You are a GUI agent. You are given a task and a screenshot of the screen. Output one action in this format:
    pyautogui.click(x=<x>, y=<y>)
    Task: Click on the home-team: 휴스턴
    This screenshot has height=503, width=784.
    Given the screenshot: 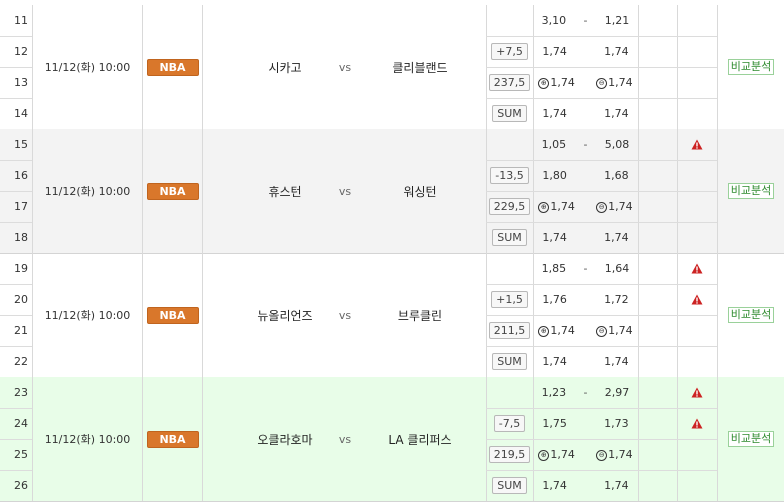 What is the action you would take?
    pyautogui.click(x=284, y=191)
    